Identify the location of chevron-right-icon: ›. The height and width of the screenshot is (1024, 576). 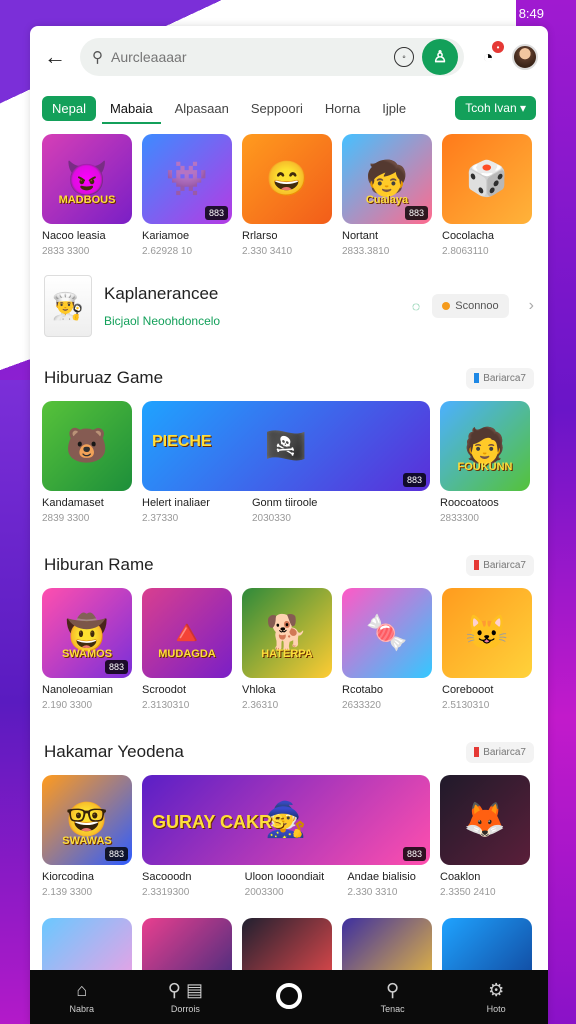
(531, 306).